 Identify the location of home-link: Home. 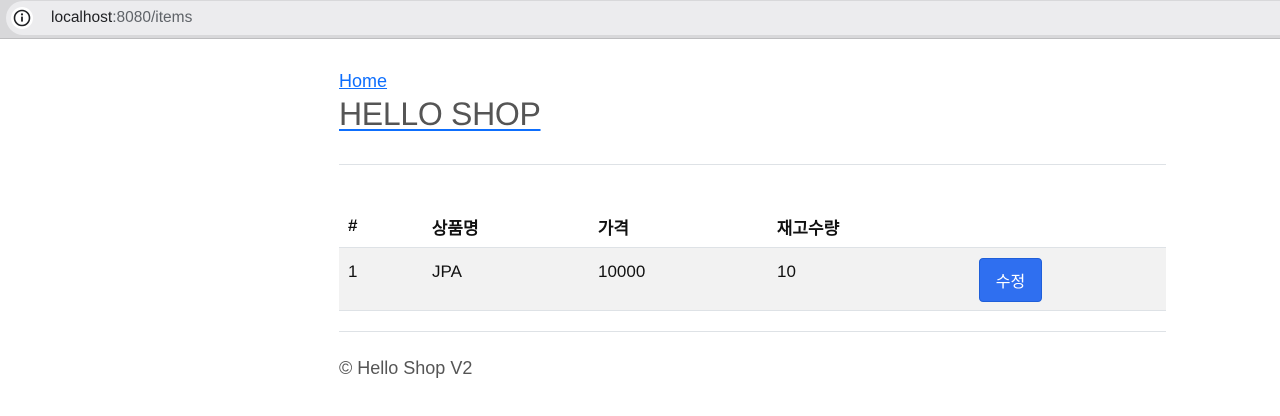
(363, 81).